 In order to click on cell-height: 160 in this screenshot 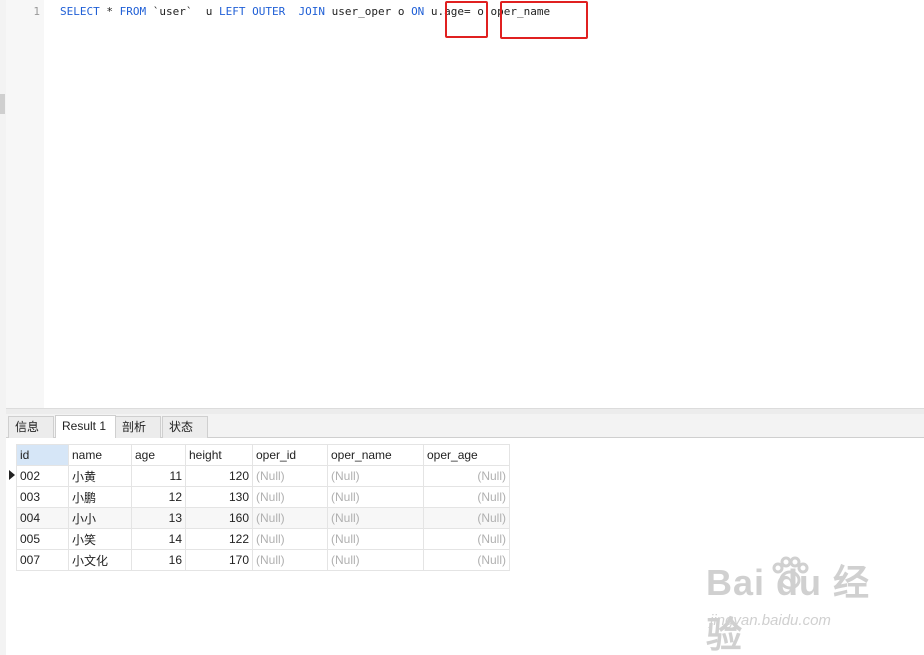, I will do `click(219, 518)`.